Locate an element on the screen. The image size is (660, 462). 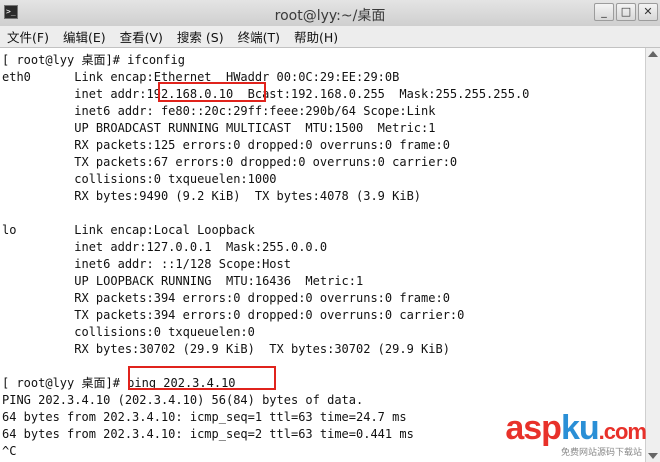
menu-bar: 文件(F) 编辑(E) 查看(V) 搜索 (S) 终端(T) 帮助(H) is located at coordinates (330, 37).